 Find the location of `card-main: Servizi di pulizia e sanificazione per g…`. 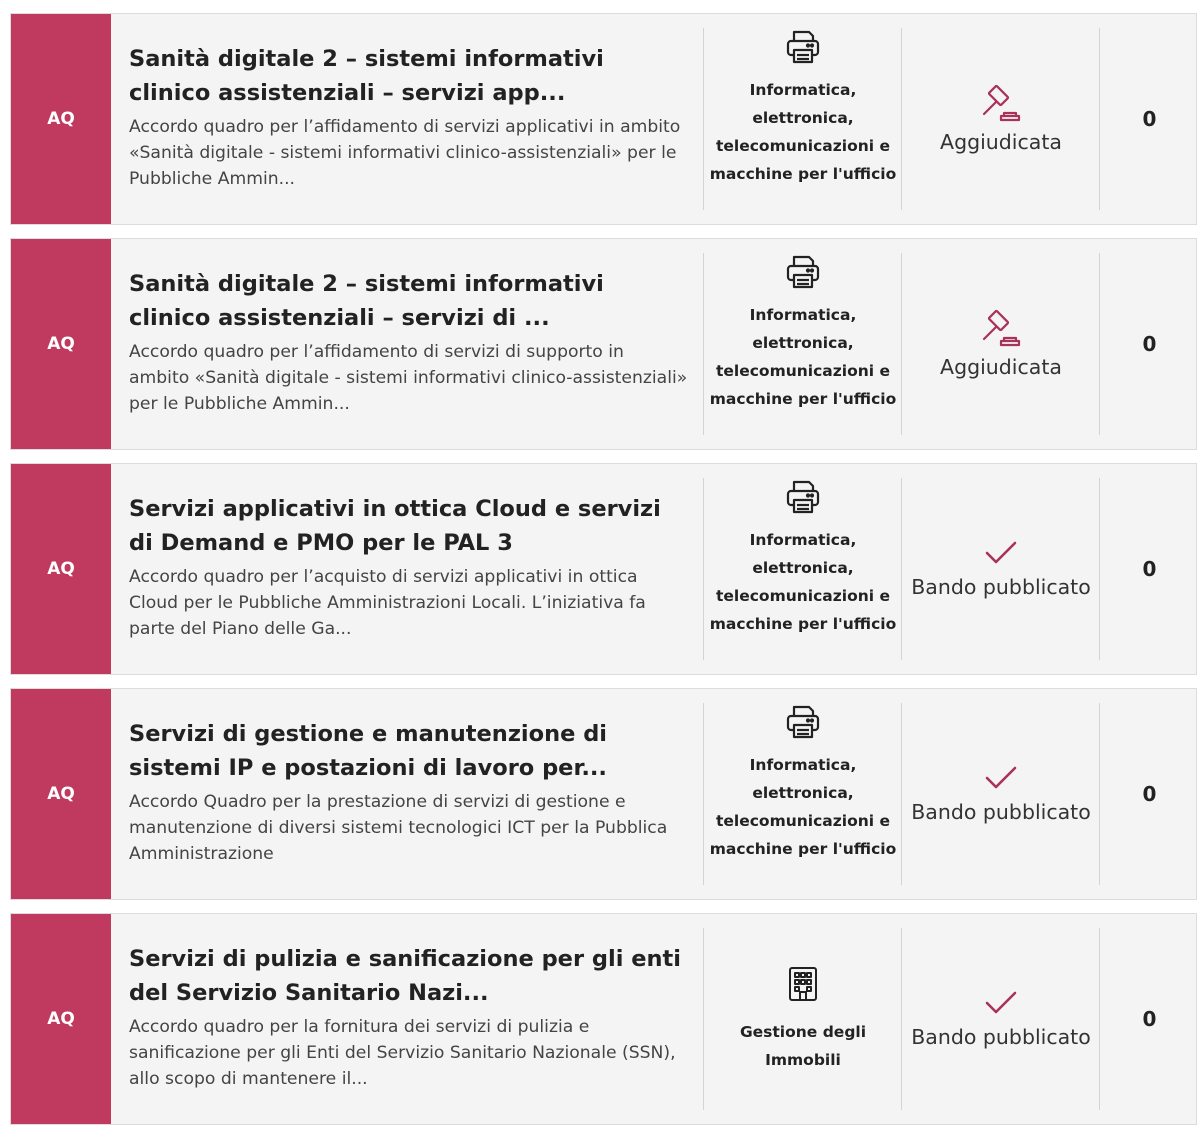

card-main: Servizi di pulizia e sanificazione per g… is located at coordinates (409, 1017).